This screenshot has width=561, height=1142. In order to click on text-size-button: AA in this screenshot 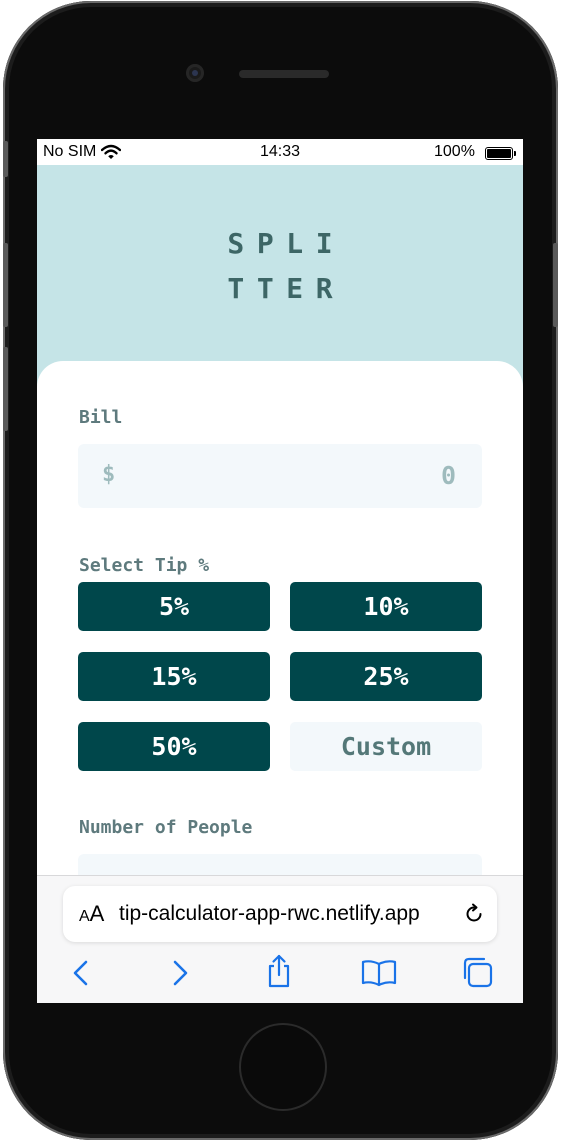, I will do `click(91, 914)`.